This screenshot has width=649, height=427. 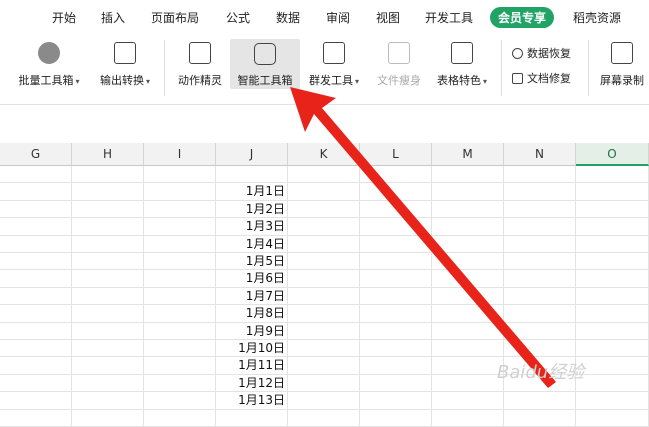 I want to click on sheet-cell: 1月5日, so click(x=252, y=261).